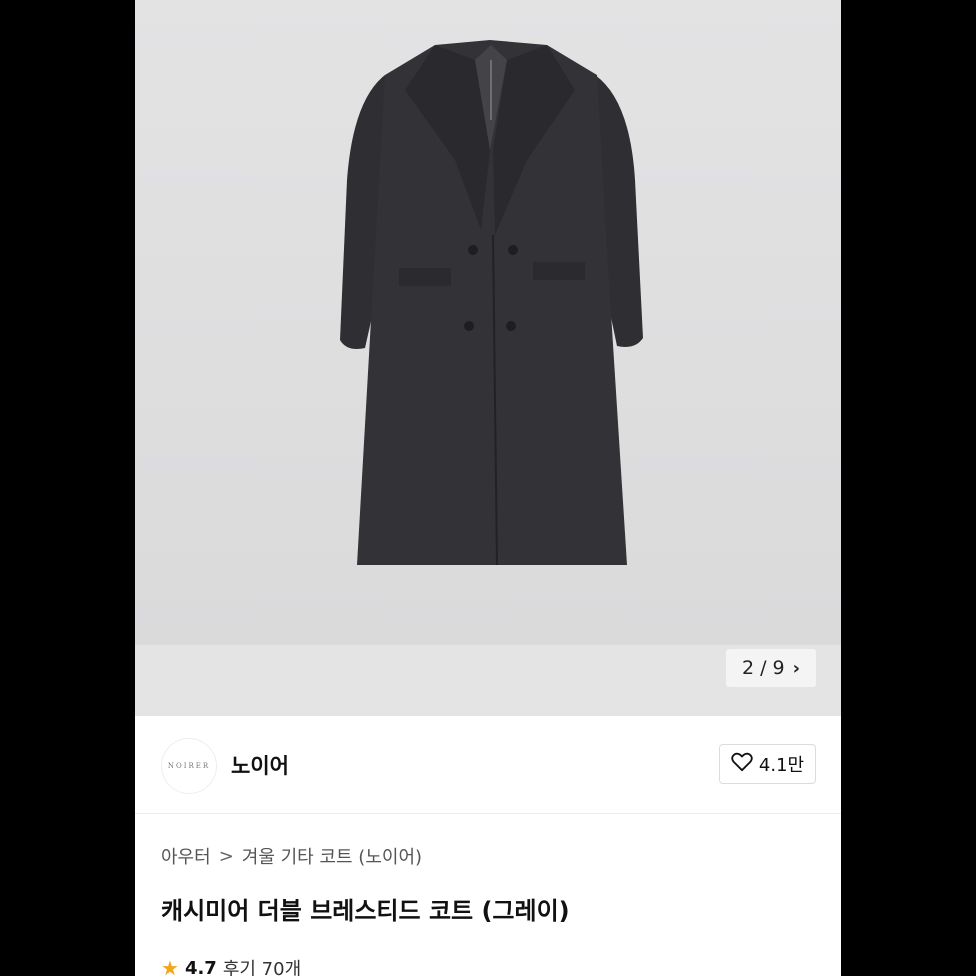 Image resolution: width=976 pixels, height=976 pixels. I want to click on like-count: 4.1만, so click(781, 765).